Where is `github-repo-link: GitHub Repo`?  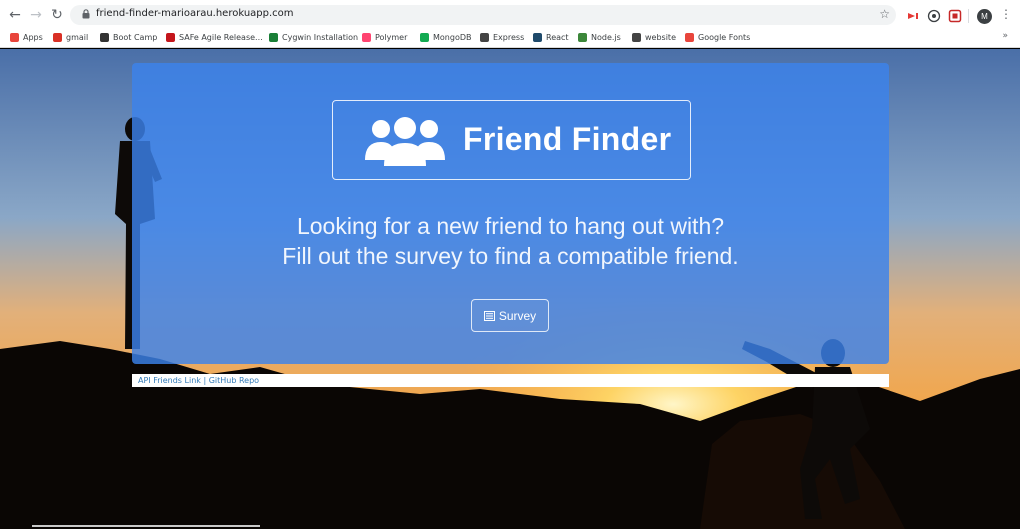
github-repo-link: GitHub Repo is located at coordinates (234, 380).